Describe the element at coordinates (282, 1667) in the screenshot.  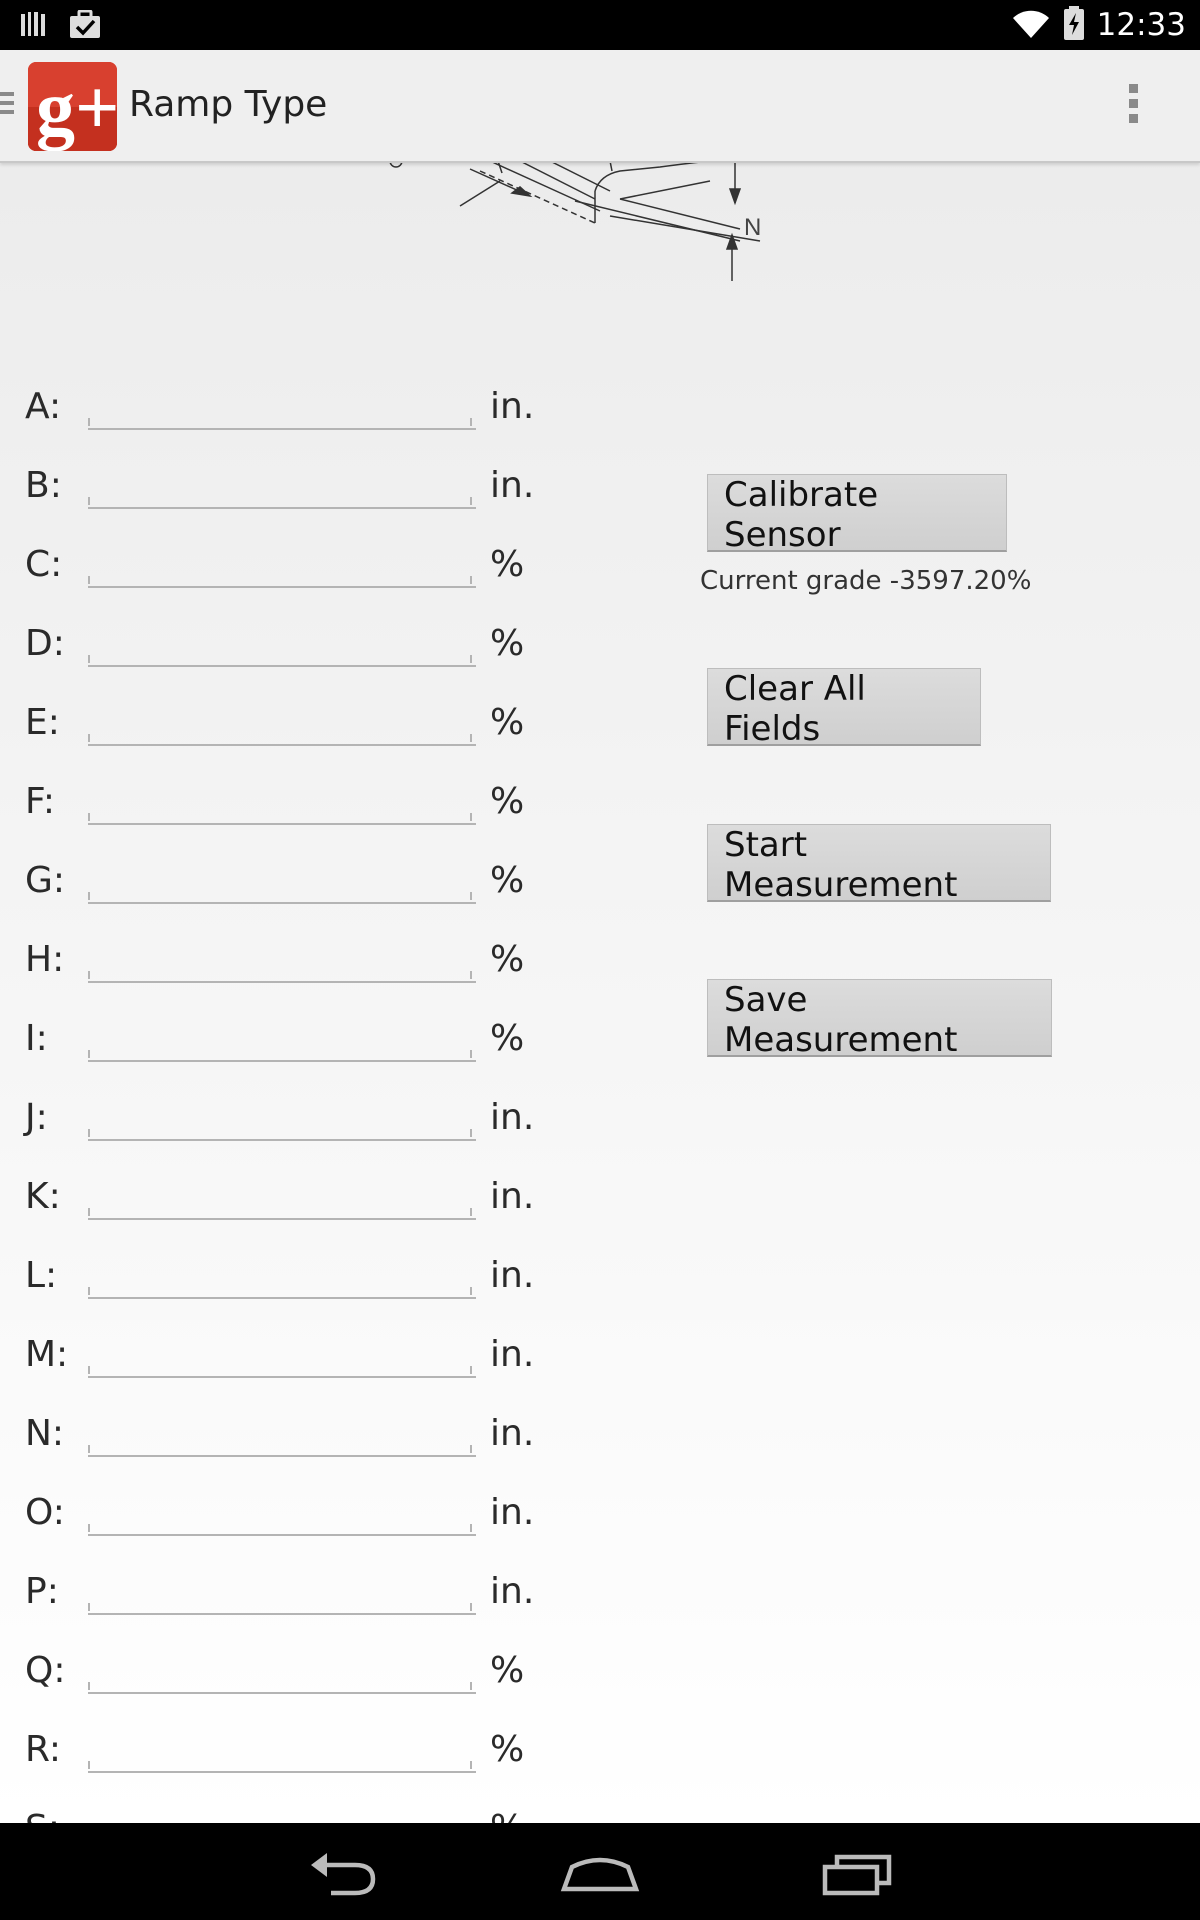
I see `field-input-q` at that location.